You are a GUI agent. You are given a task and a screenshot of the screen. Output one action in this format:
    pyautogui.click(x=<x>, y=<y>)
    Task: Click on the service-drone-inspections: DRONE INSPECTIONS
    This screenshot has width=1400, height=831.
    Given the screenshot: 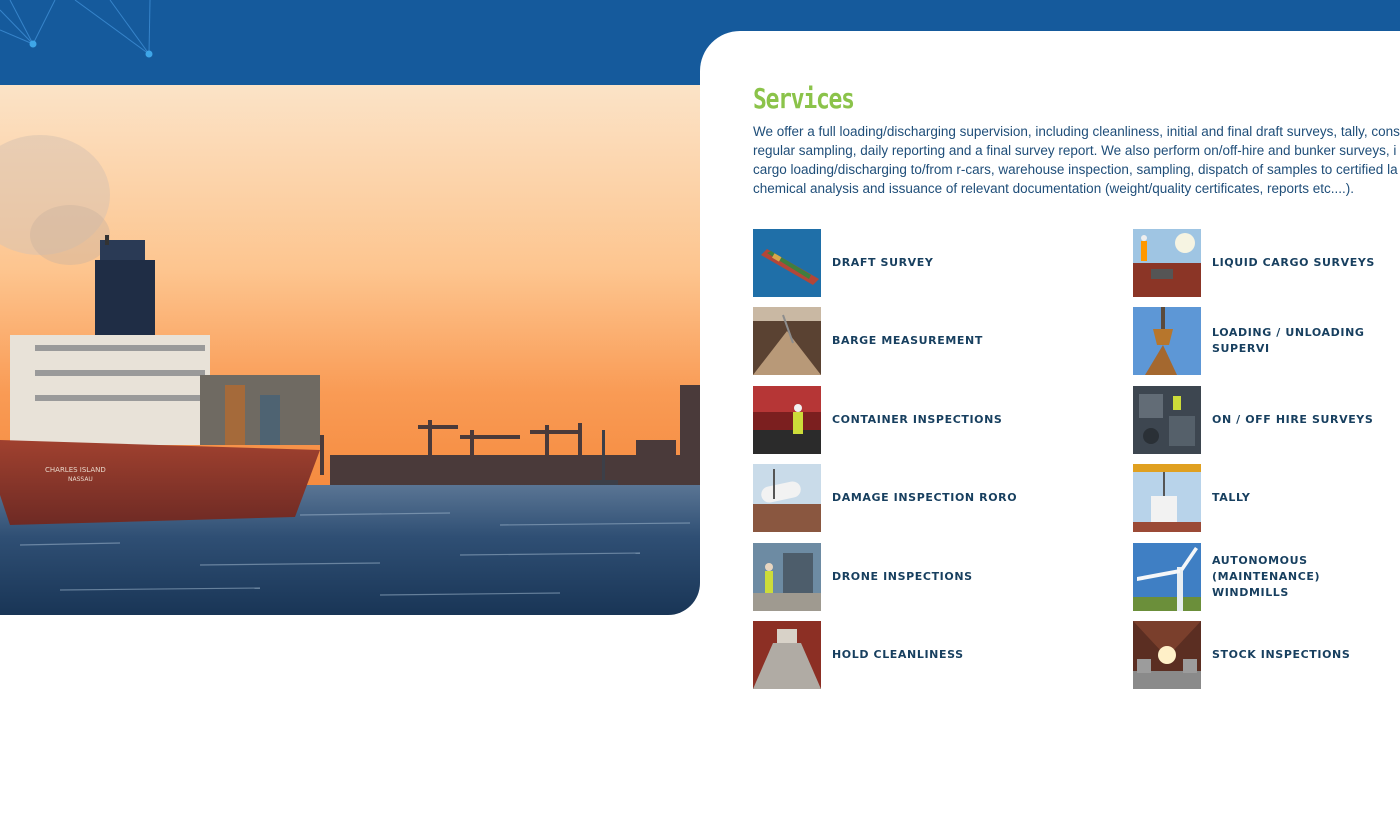 What is the action you would take?
    pyautogui.click(x=863, y=577)
    